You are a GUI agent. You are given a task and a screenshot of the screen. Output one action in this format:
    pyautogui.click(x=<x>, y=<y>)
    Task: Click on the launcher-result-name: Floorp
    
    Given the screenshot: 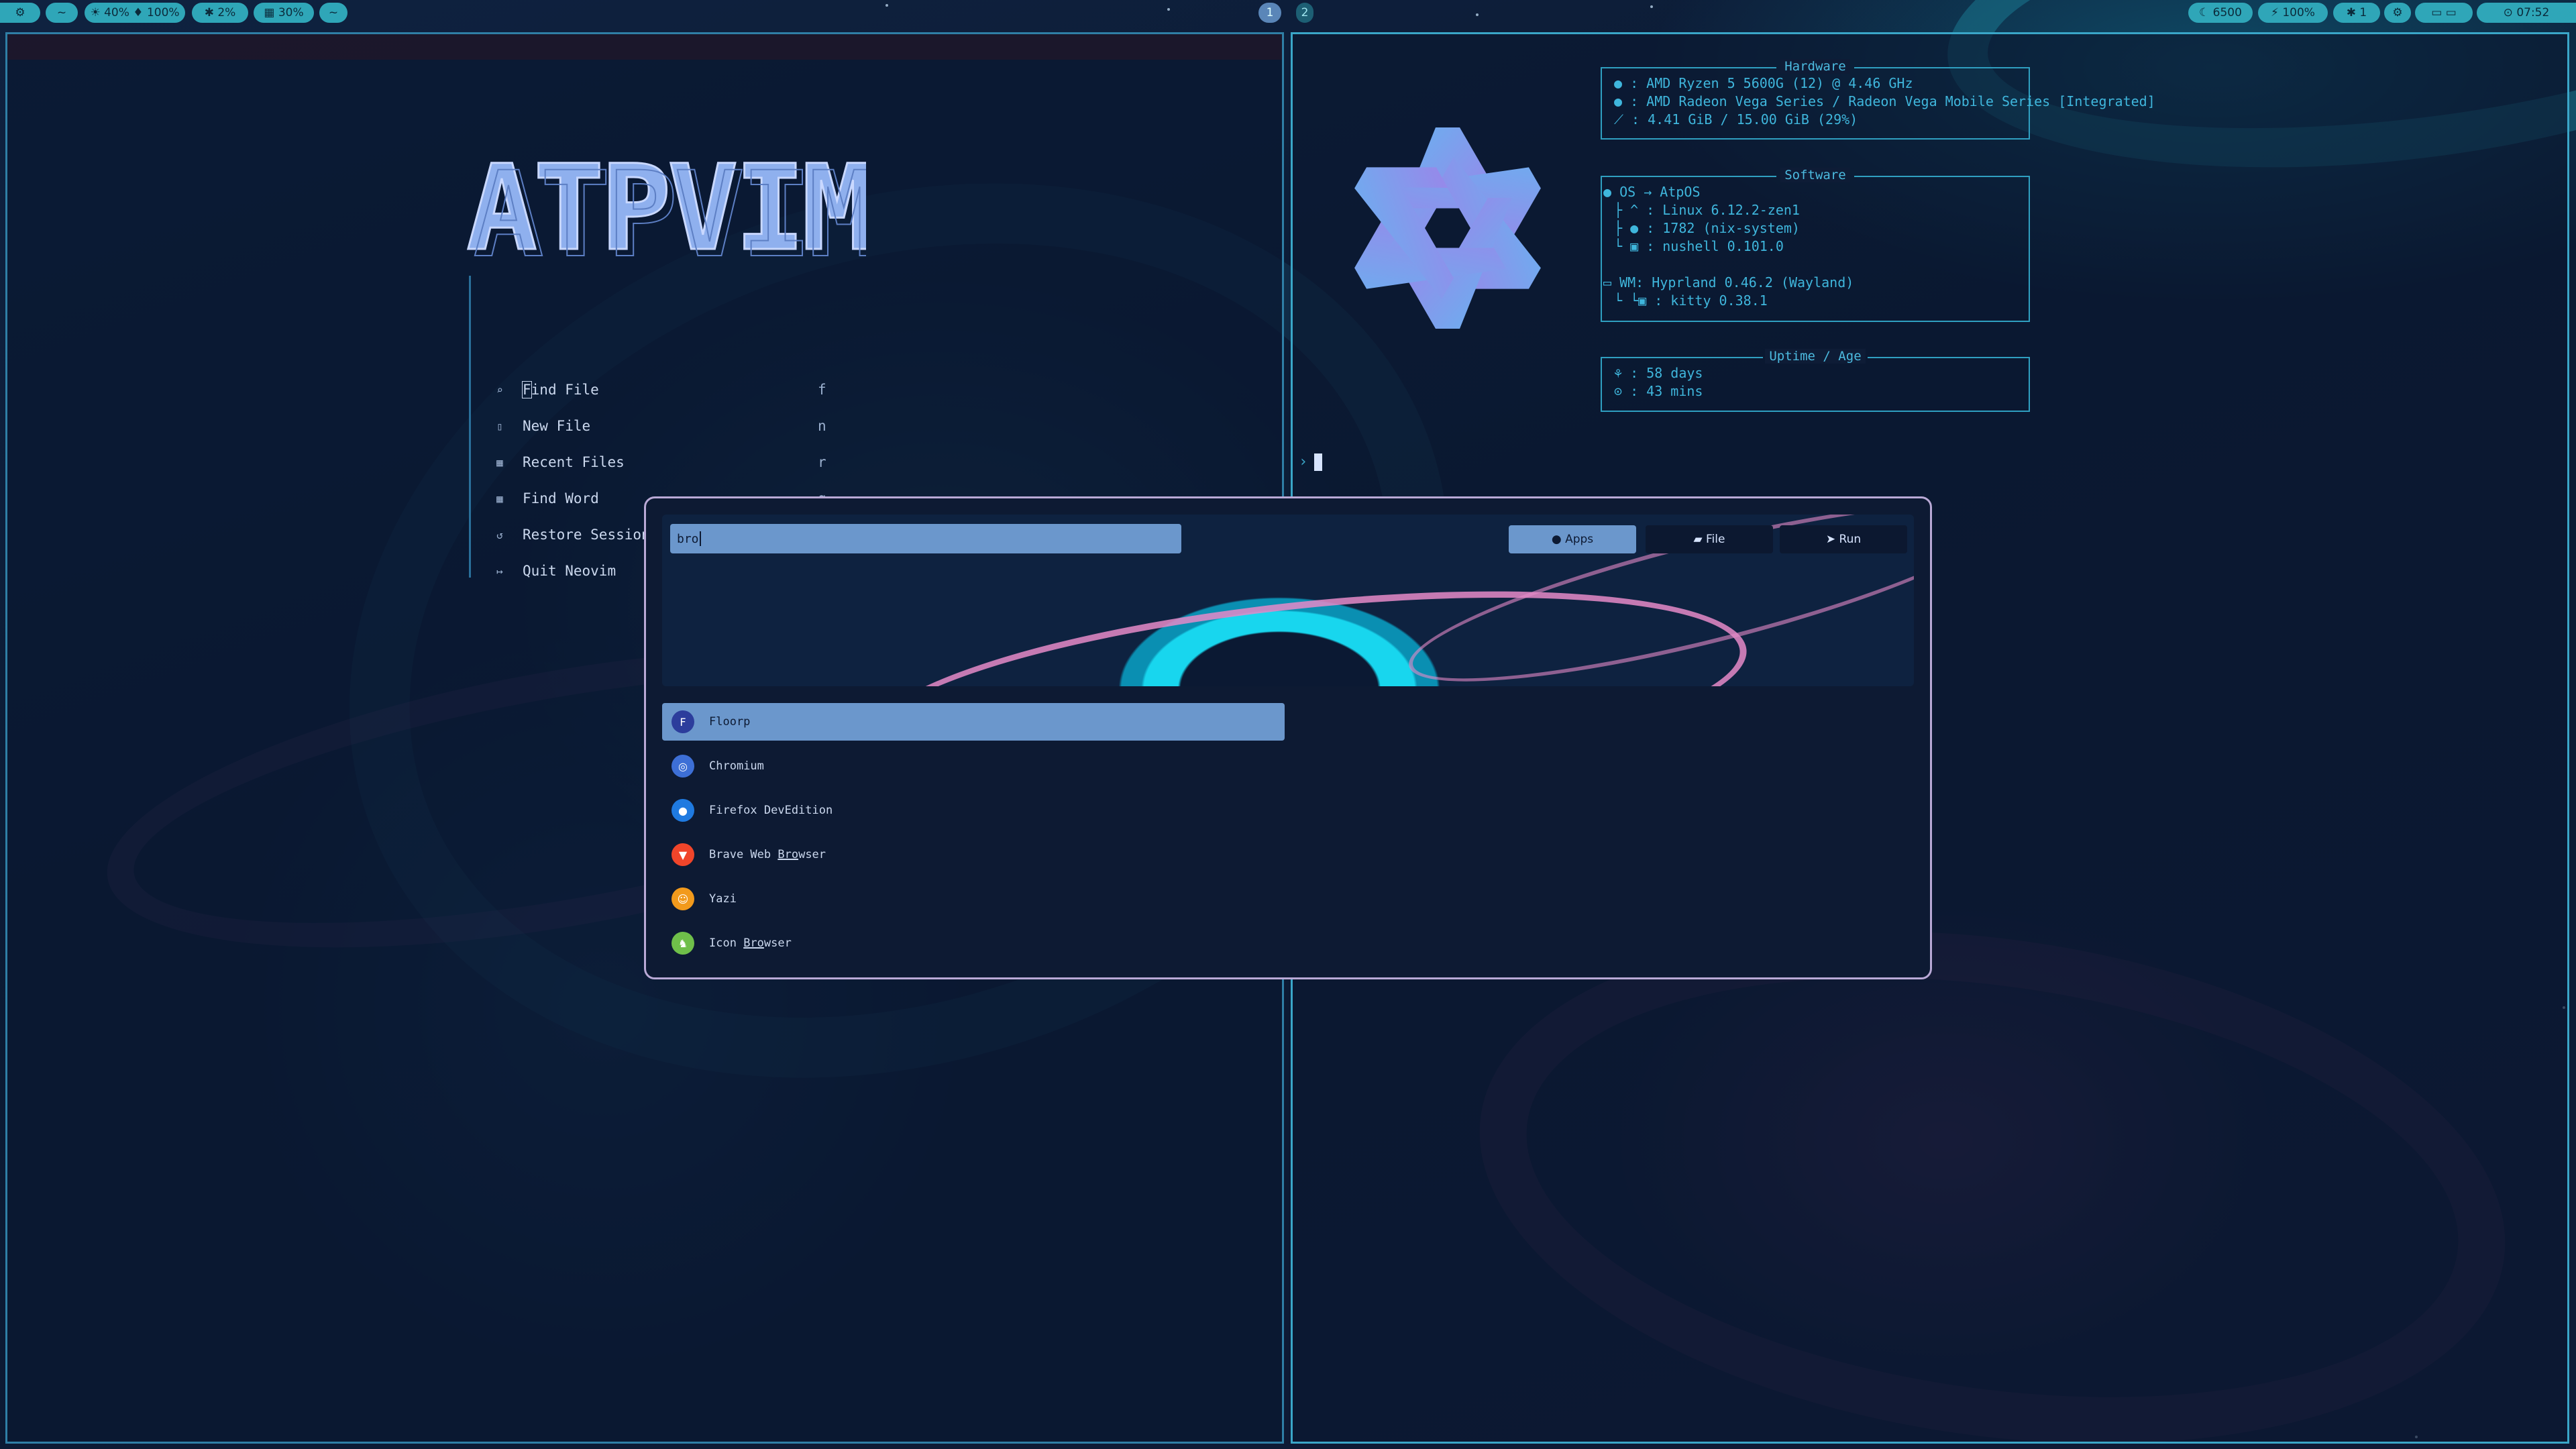 What is the action you would take?
    pyautogui.click(x=730, y=722)
    